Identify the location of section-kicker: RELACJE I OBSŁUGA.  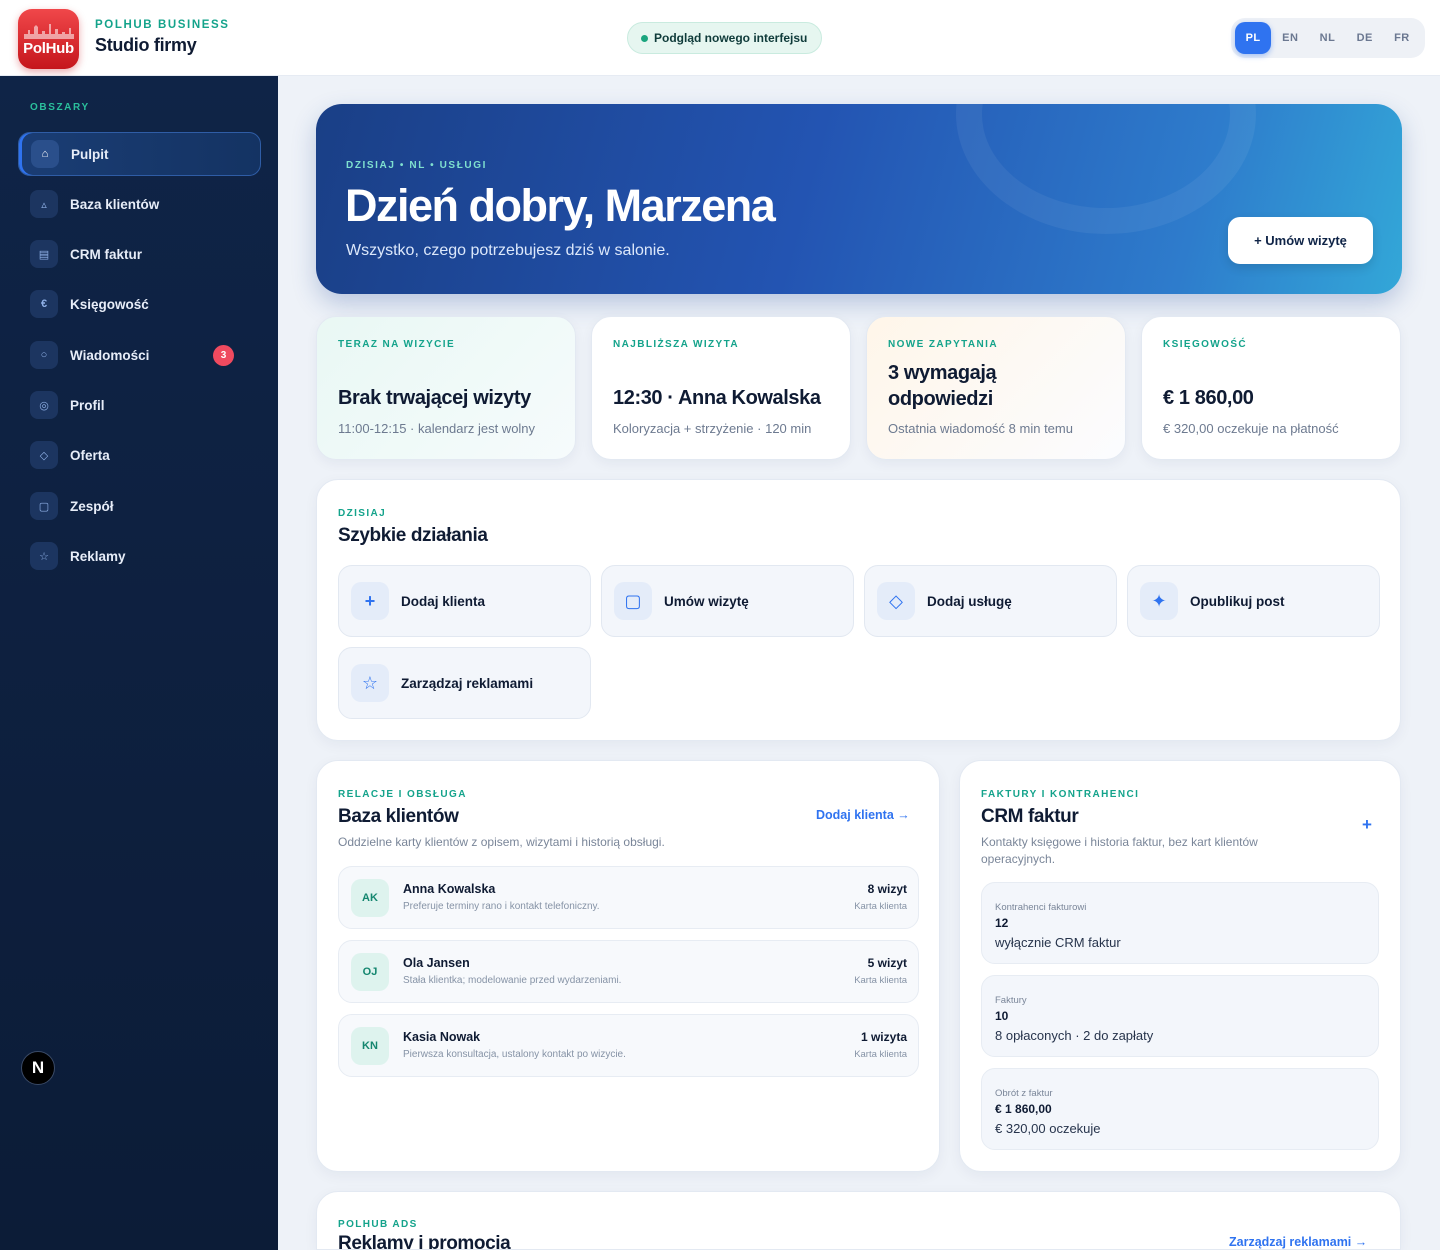
(402, 794).